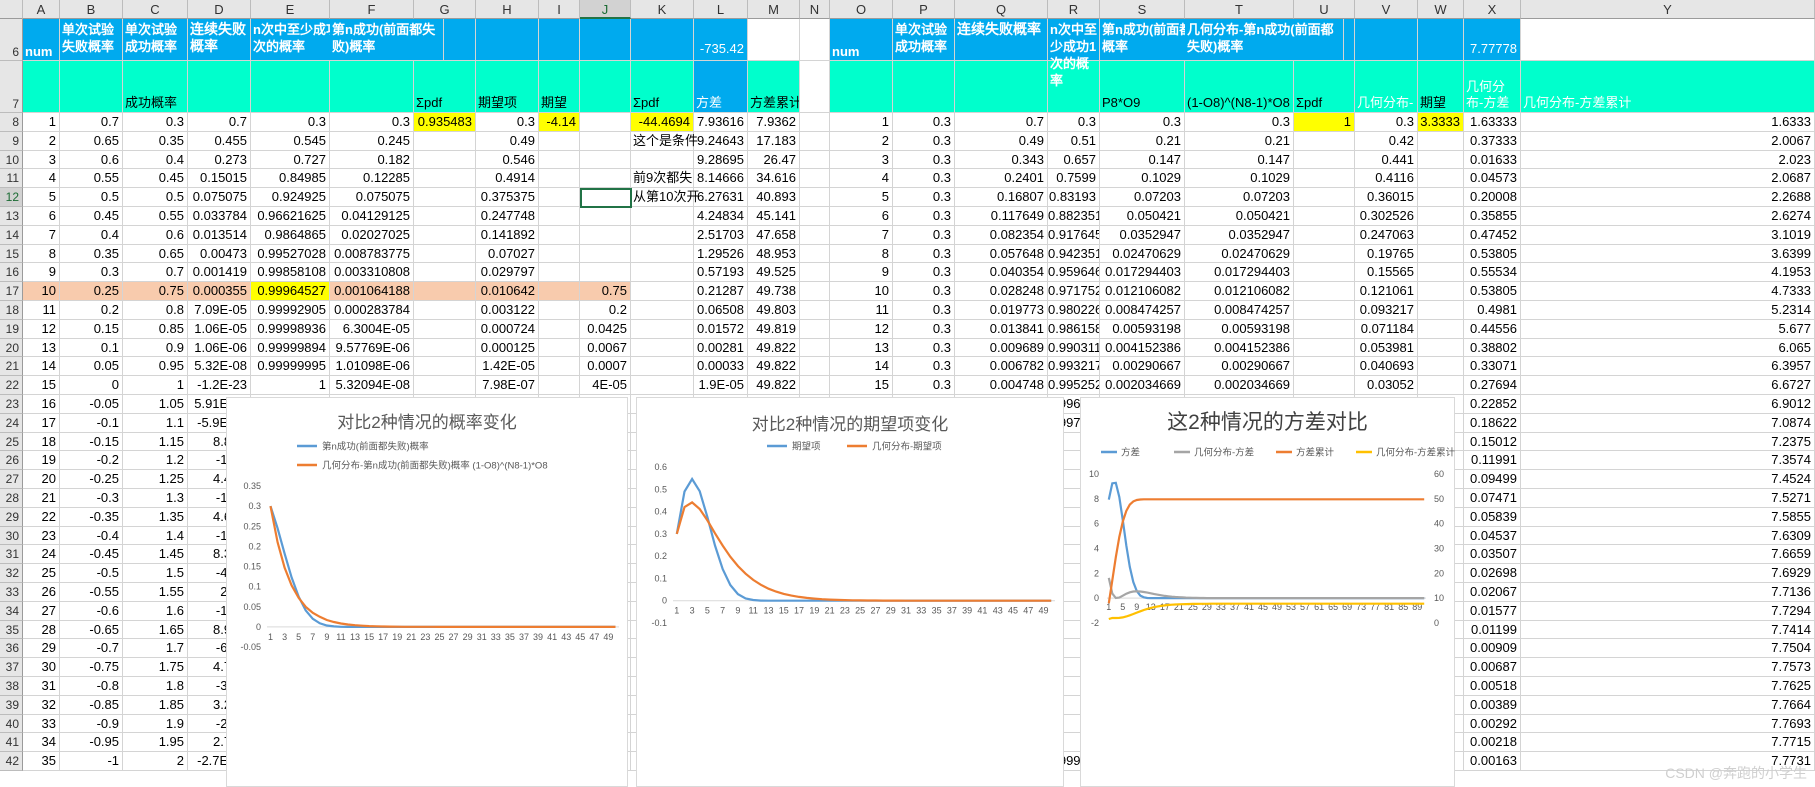 This screenshot has height=787, width=1815. What do you see at coordinates (1492, 517) in the screenshot?
I see `cell-X29: 0.05839` at bounding box center [1492, 517].